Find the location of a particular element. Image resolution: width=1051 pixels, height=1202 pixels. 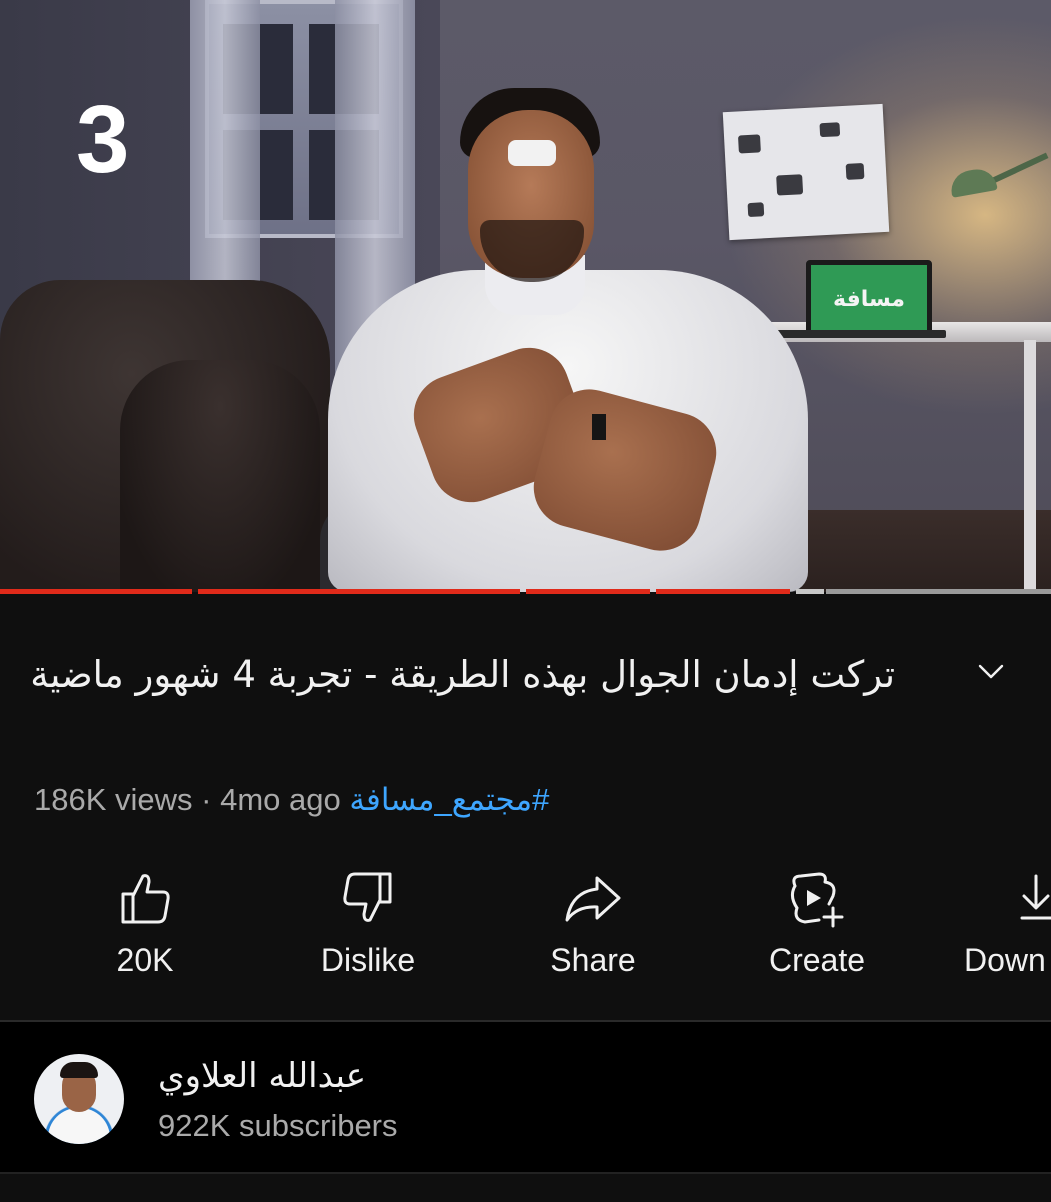

chapter-progress-bar is located at coordinates (525, 591).